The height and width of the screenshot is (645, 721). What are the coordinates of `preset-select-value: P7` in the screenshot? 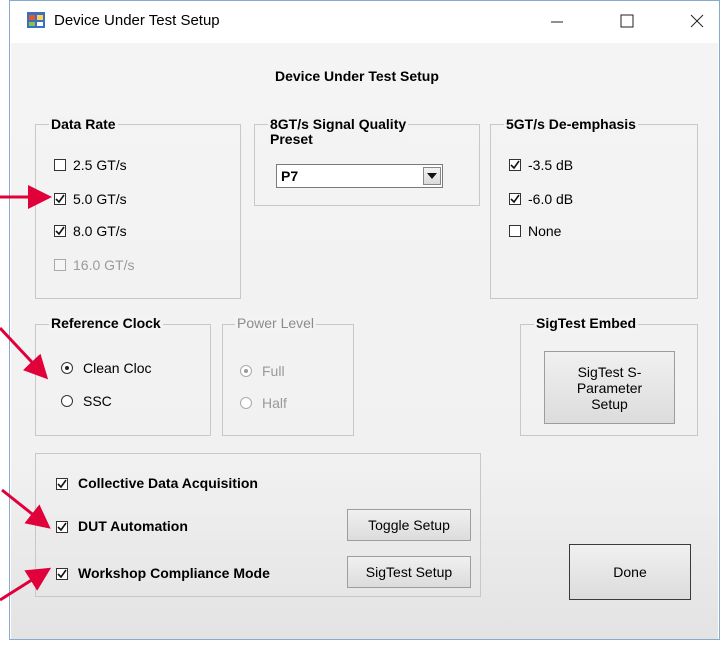 It's located at (290, 176).